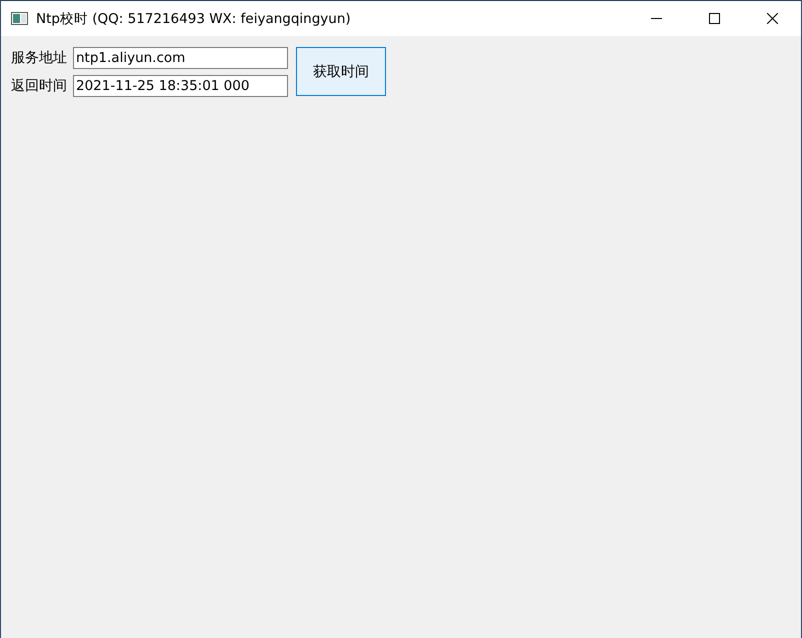 This screenshot has height=638, width=802. I want to click on window-title: Ntp校时 (QQ: 517216493 WX: feiyangqingyun), so click(194, 19).